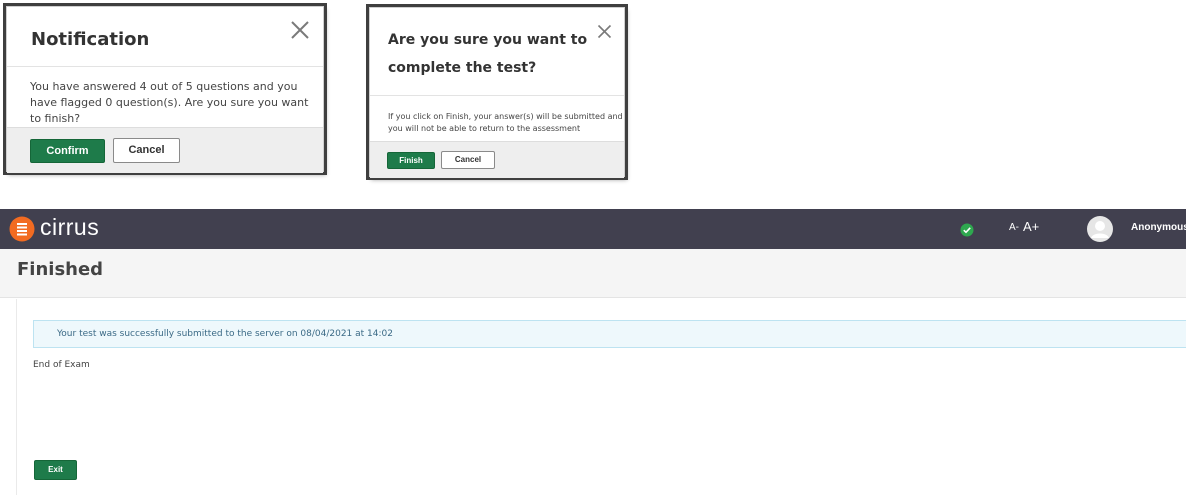 Image resolution: width=1186 pixels, height=495 pixels. Describe the element at coordinates (497, 159) in the screenshot. I see `dialog-footer: Finish Cancel` at that location.